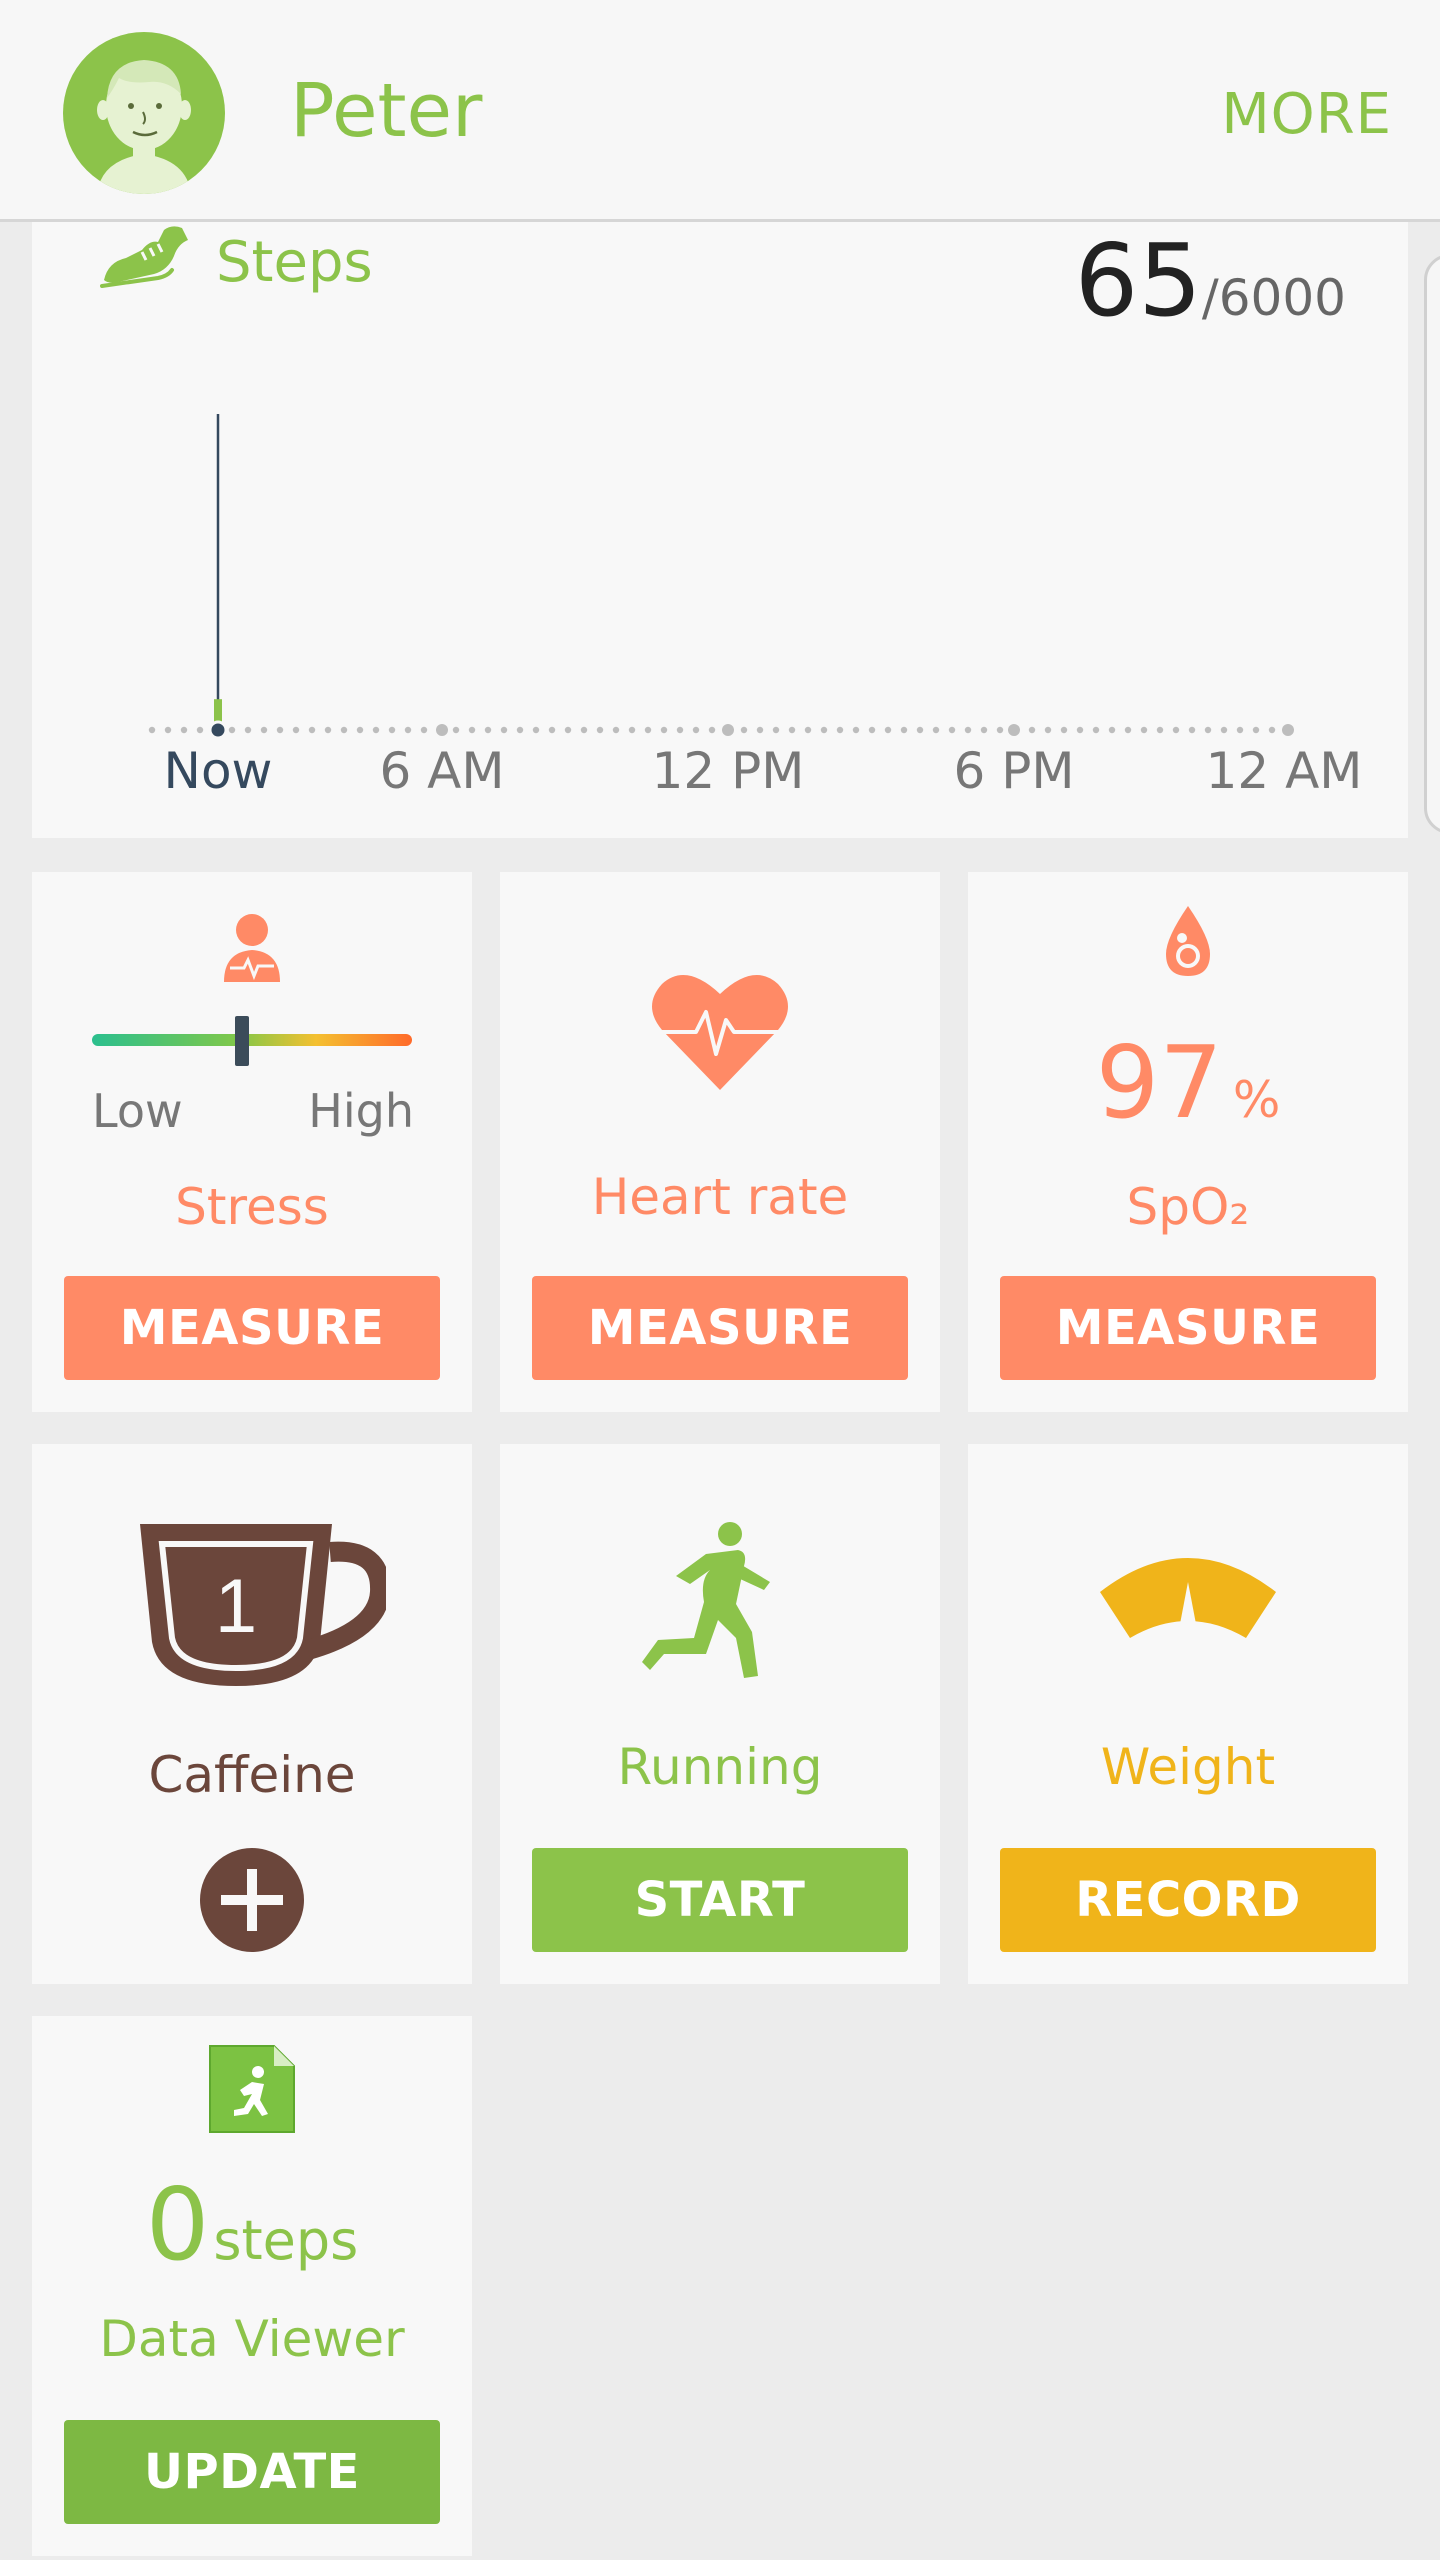 This screenshot has width=1440, height=2560. What do you see at coordinates (720, 1900) in the screenshot?
I see `running-start-button: START` at bounding box center [720, 1900].